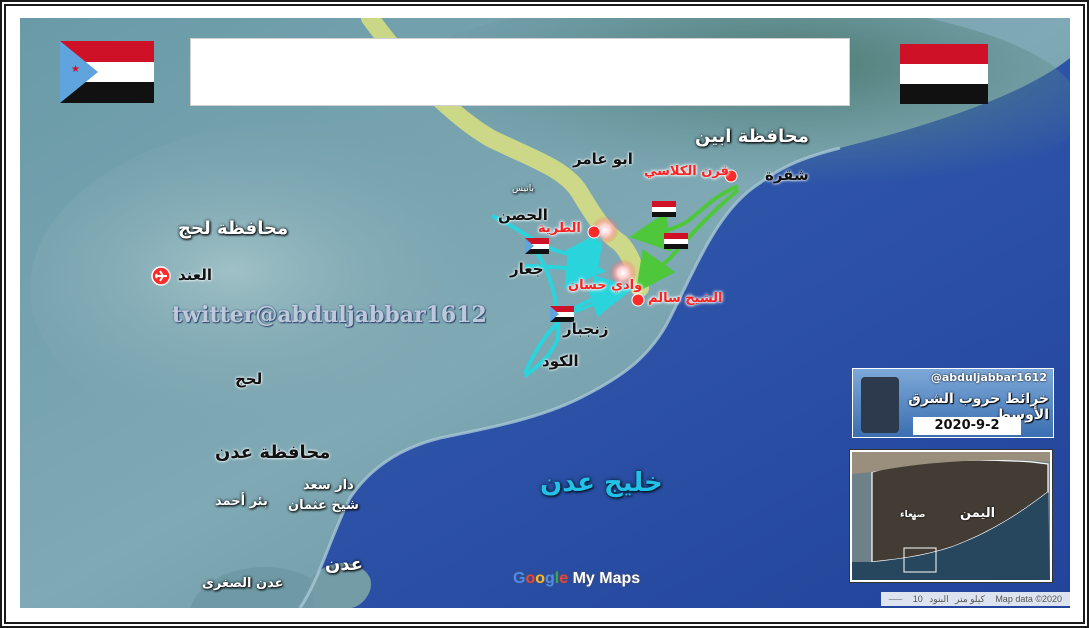 Image resolution: width=1089 pixels, height=628 pixels. Describe the element at coordinates (344, 564) in the screenshot. I see `label-aden: عدن` at that location.